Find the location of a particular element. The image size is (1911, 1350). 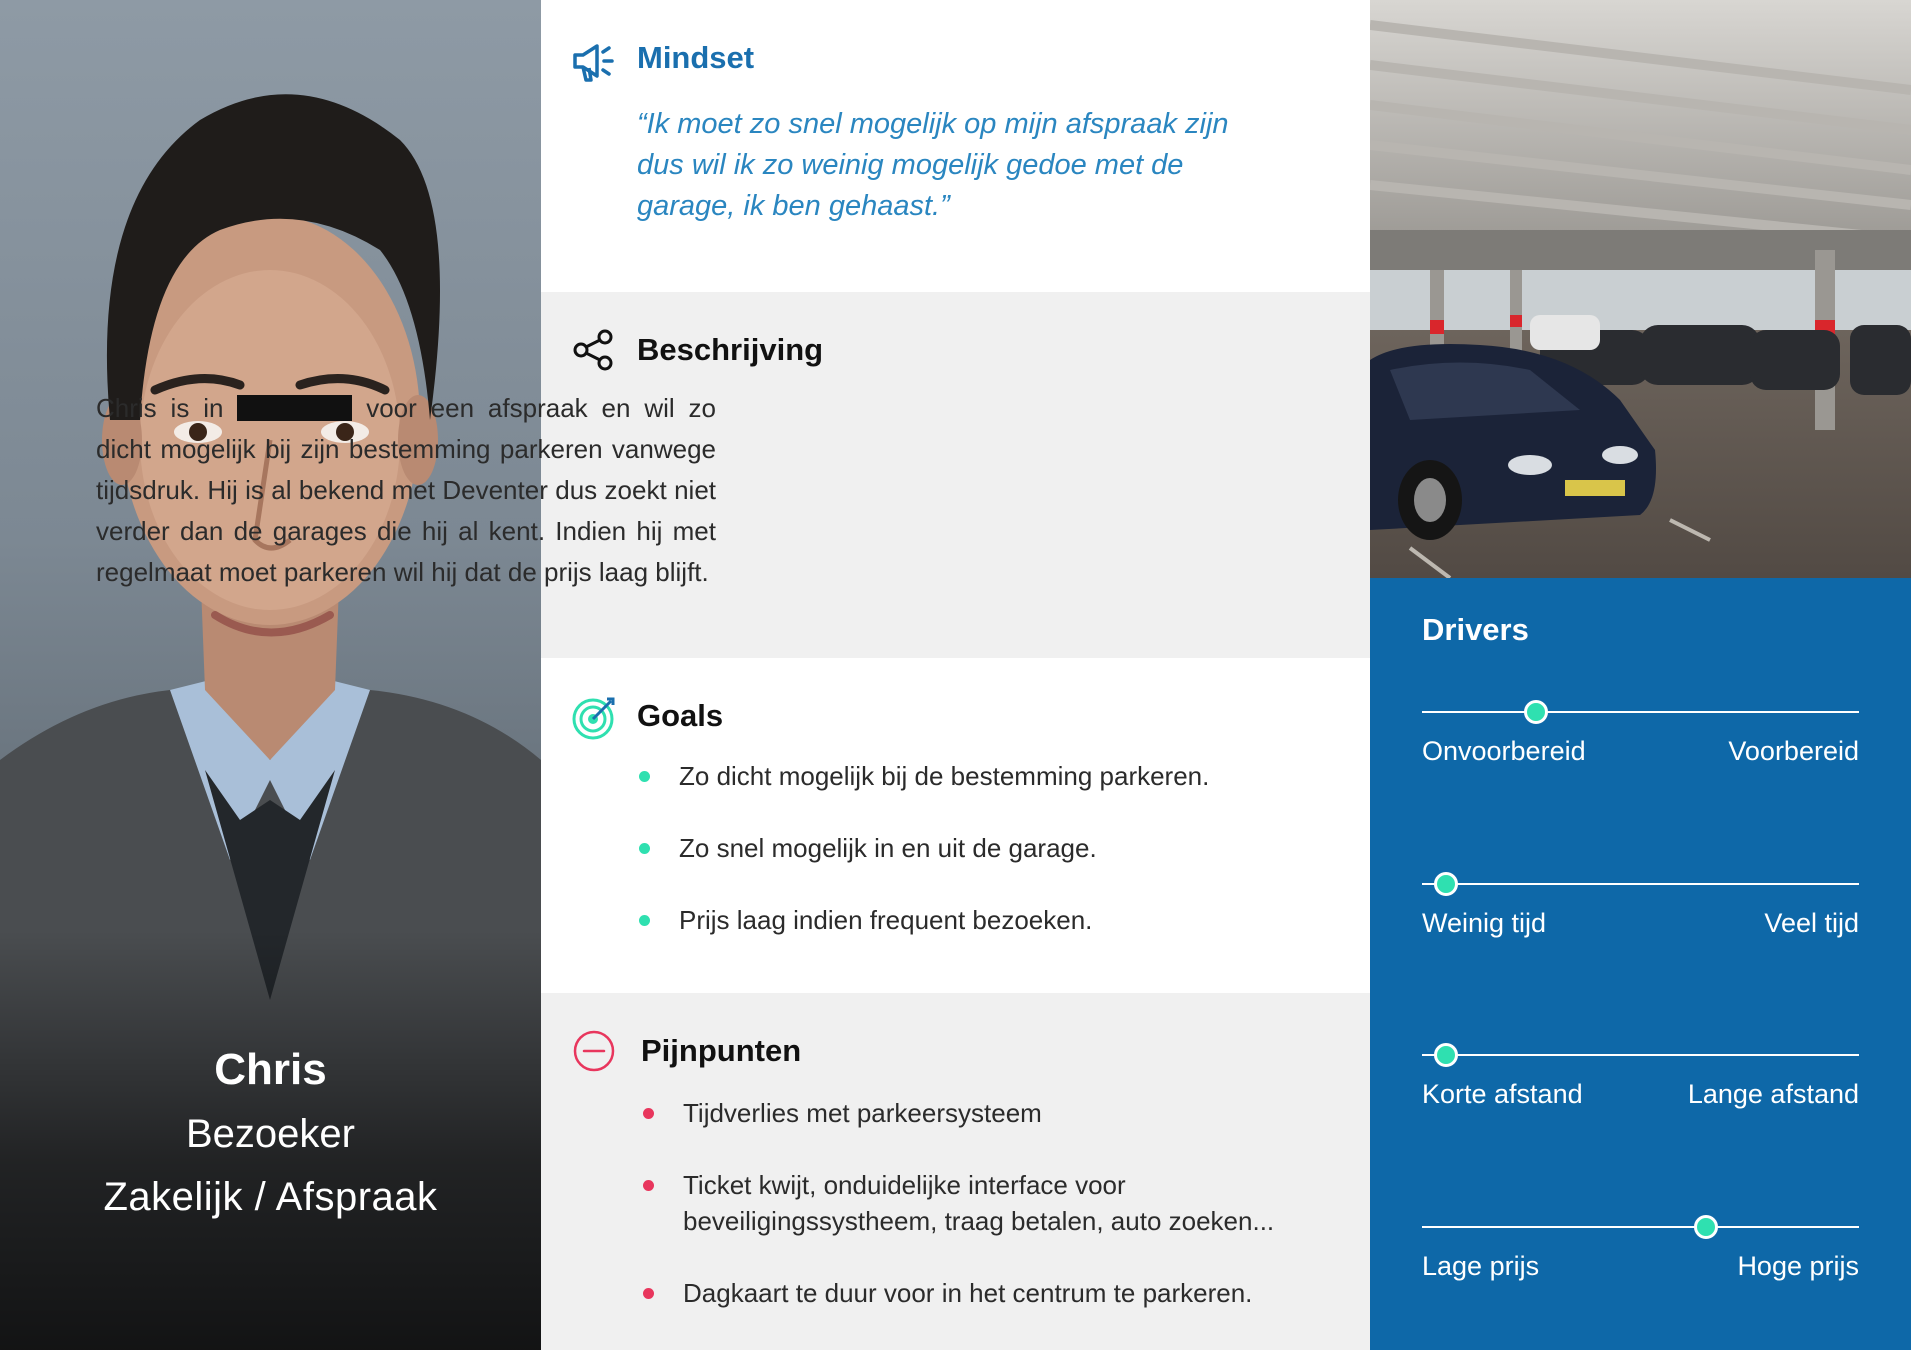

garage-illustration is located at coordinates (1640, 289).